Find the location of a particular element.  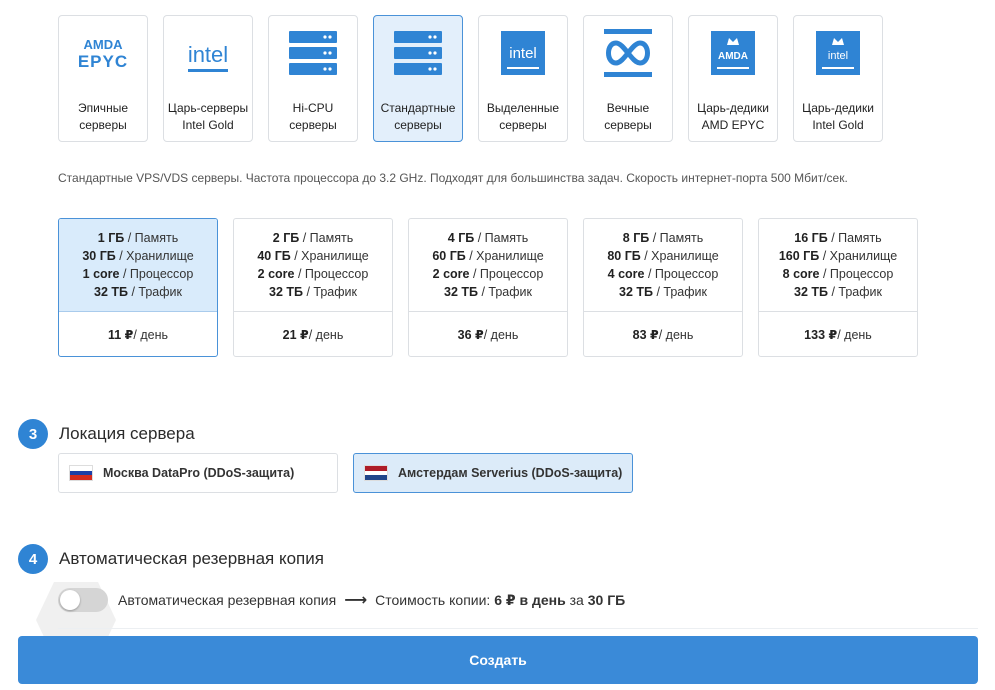

server-type-eternal: Вечные серверы is located at coordinates (628, 78).